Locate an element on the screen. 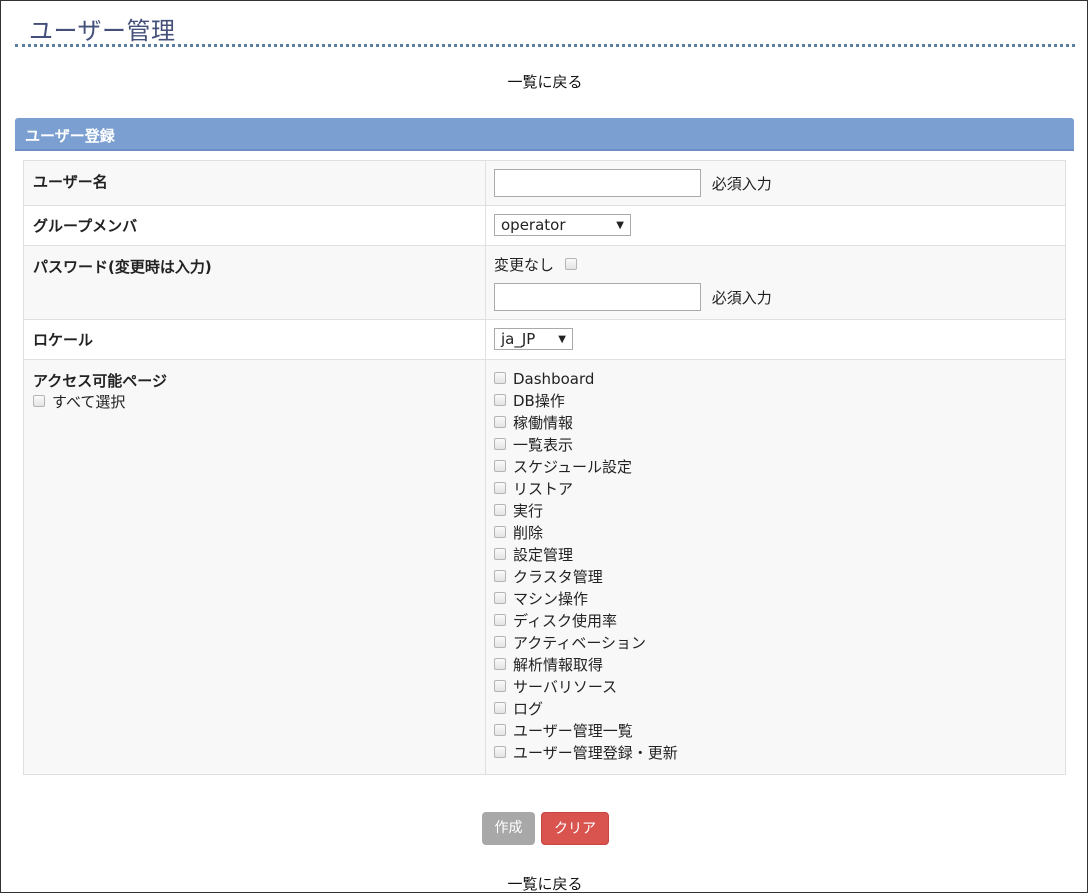 The image size is (1088, 894). username-cell: 必須入力 is located at coordinates (775, 183).